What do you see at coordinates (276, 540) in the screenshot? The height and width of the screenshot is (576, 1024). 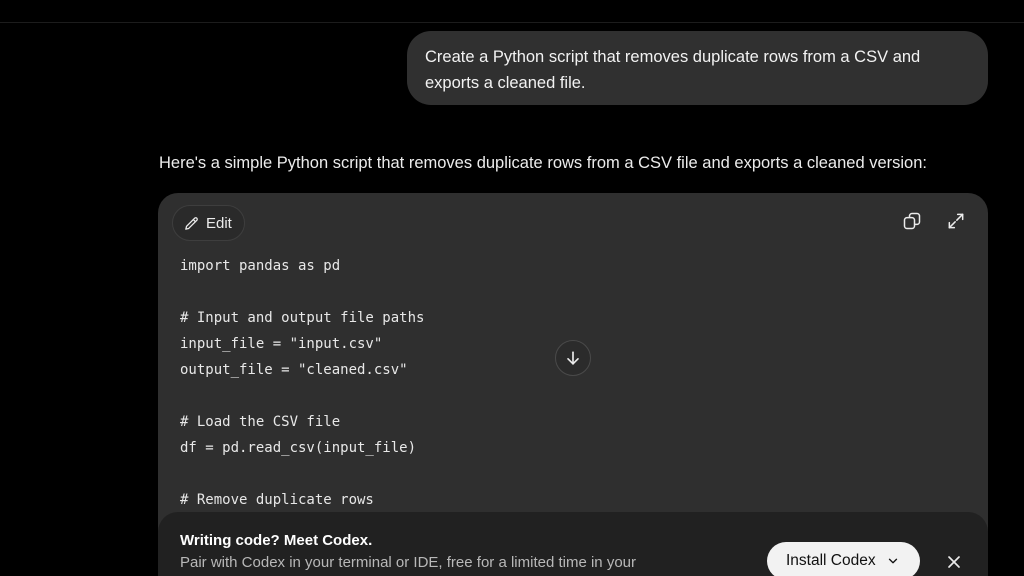 I see `banner-title: Writing code? Meet Codex.` at bounding box center [276, 540].